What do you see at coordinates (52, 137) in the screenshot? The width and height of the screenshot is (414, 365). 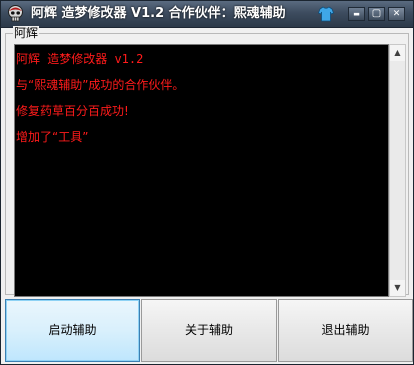 I see `log-line: 增加了“工具”` at bounding box center [52, 137].